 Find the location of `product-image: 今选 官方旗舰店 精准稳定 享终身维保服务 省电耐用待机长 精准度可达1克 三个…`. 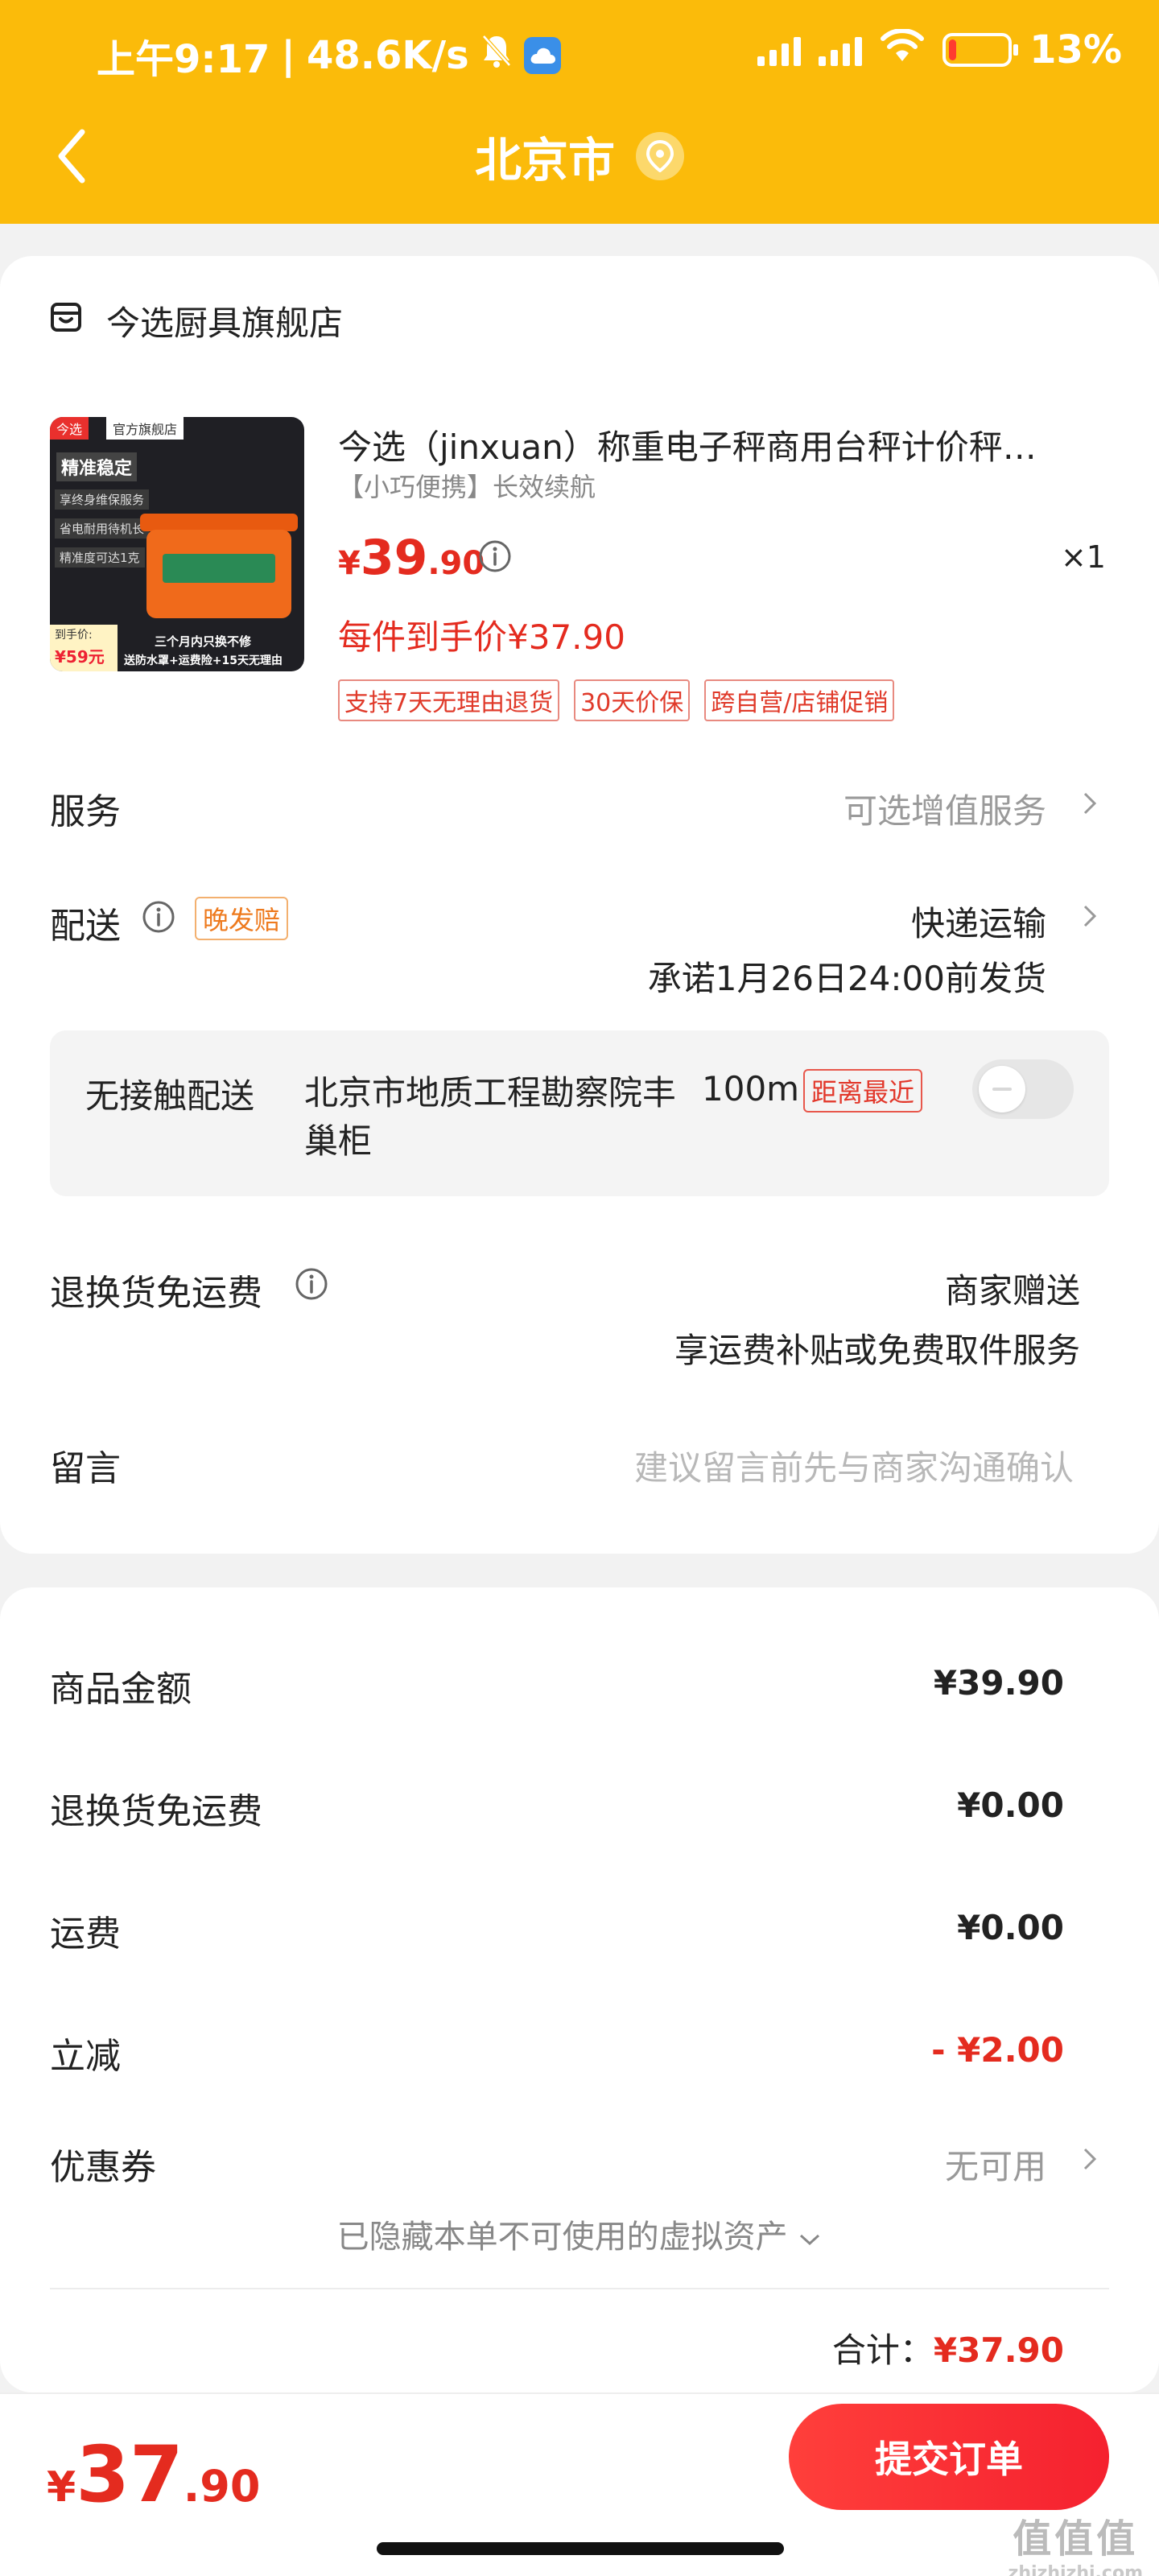

product-image: 今选 官方旗舰店 精准稳定 享终身维保服务 省电耐用待机长 精准度可达1克 三个… is located at coordinates (177, 544).